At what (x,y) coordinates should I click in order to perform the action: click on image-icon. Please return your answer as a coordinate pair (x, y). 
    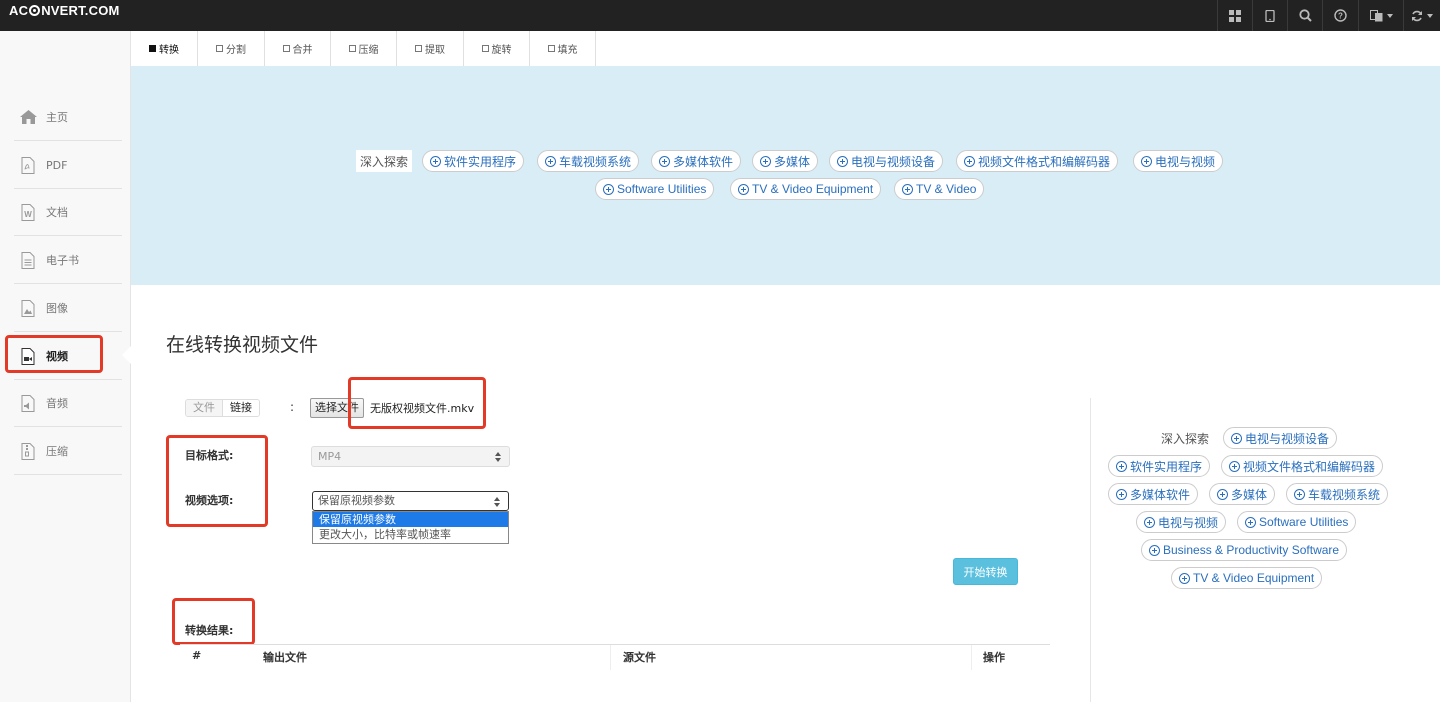
    Looking at the image, I should click on (28, 308).